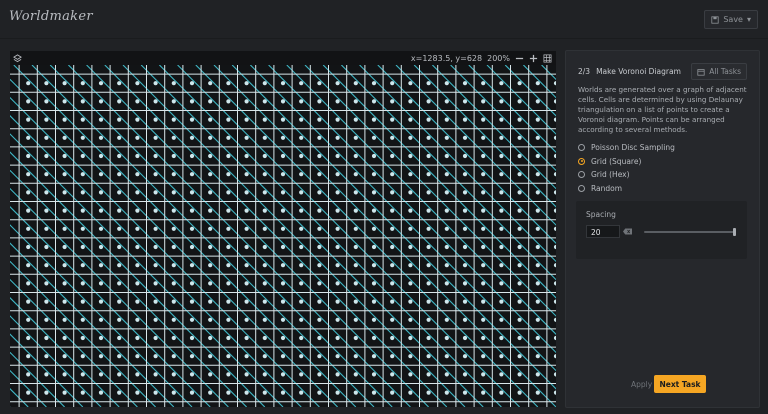 This screenshot has height=414, width=768. Describe the element at coordinates (519, 58) in the screenshot. I see `zoom-out-icon` at that location.